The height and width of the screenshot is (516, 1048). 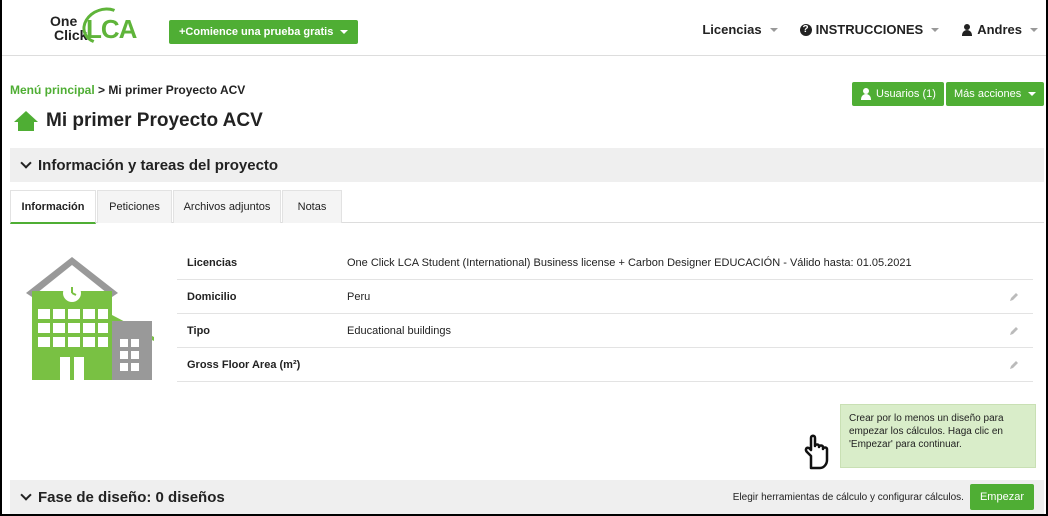 What do you see at coordinates (988, 94) in the screenshot?
I see `more-actions-label: Más acciones` at bounding box center [988, 94].